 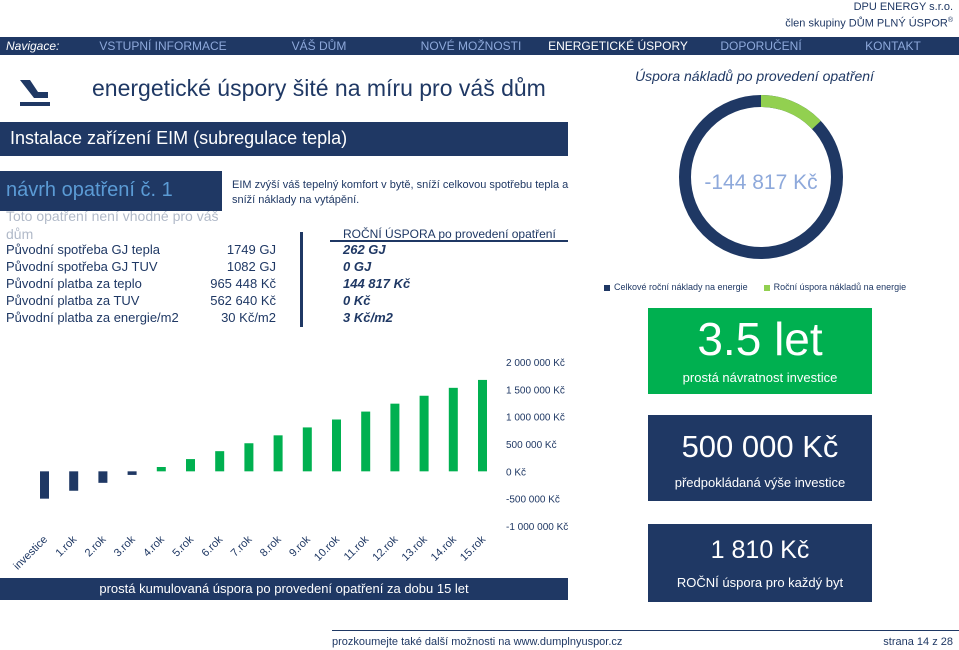 What do you see at coordinates (473, 548) in the screenshot?
I see `x-tick-label: 15.rok` at bounding box center [473, 548].